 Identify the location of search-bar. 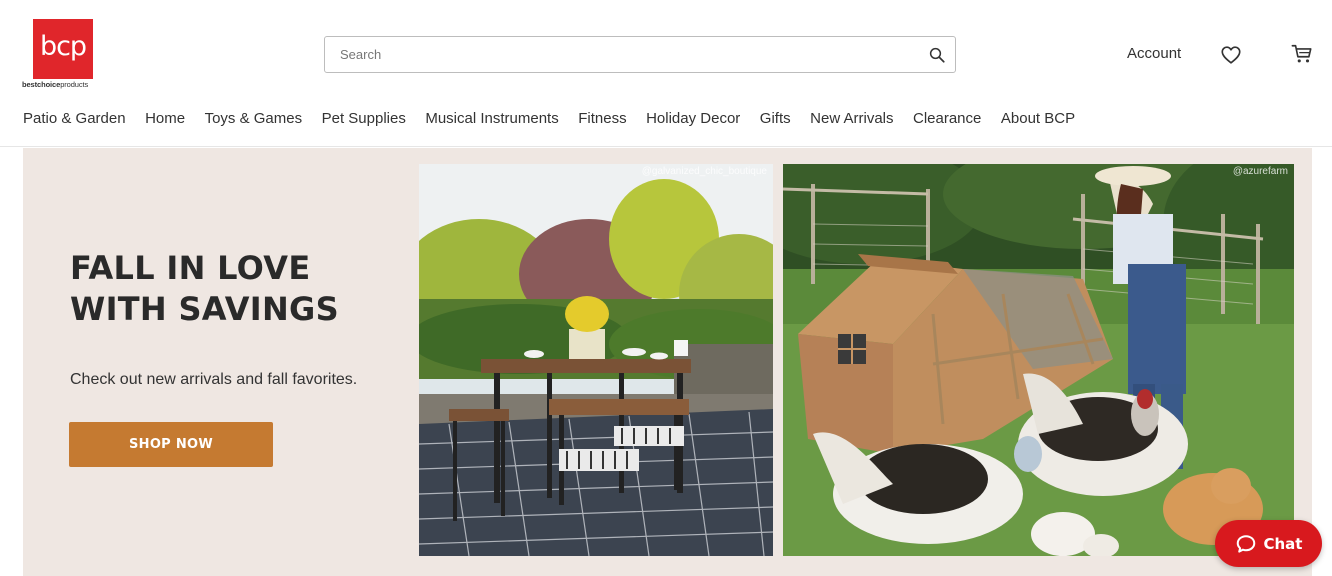
(640, 54).